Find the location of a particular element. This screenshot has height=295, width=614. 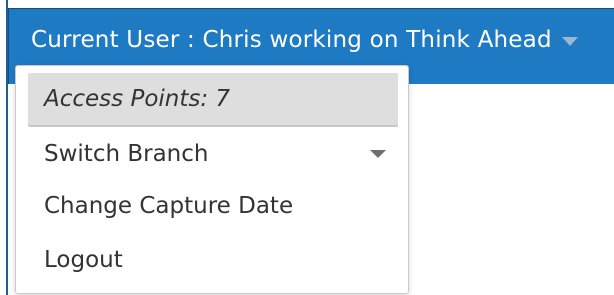

logout-label: Logout is located at coordinates (83, 260).